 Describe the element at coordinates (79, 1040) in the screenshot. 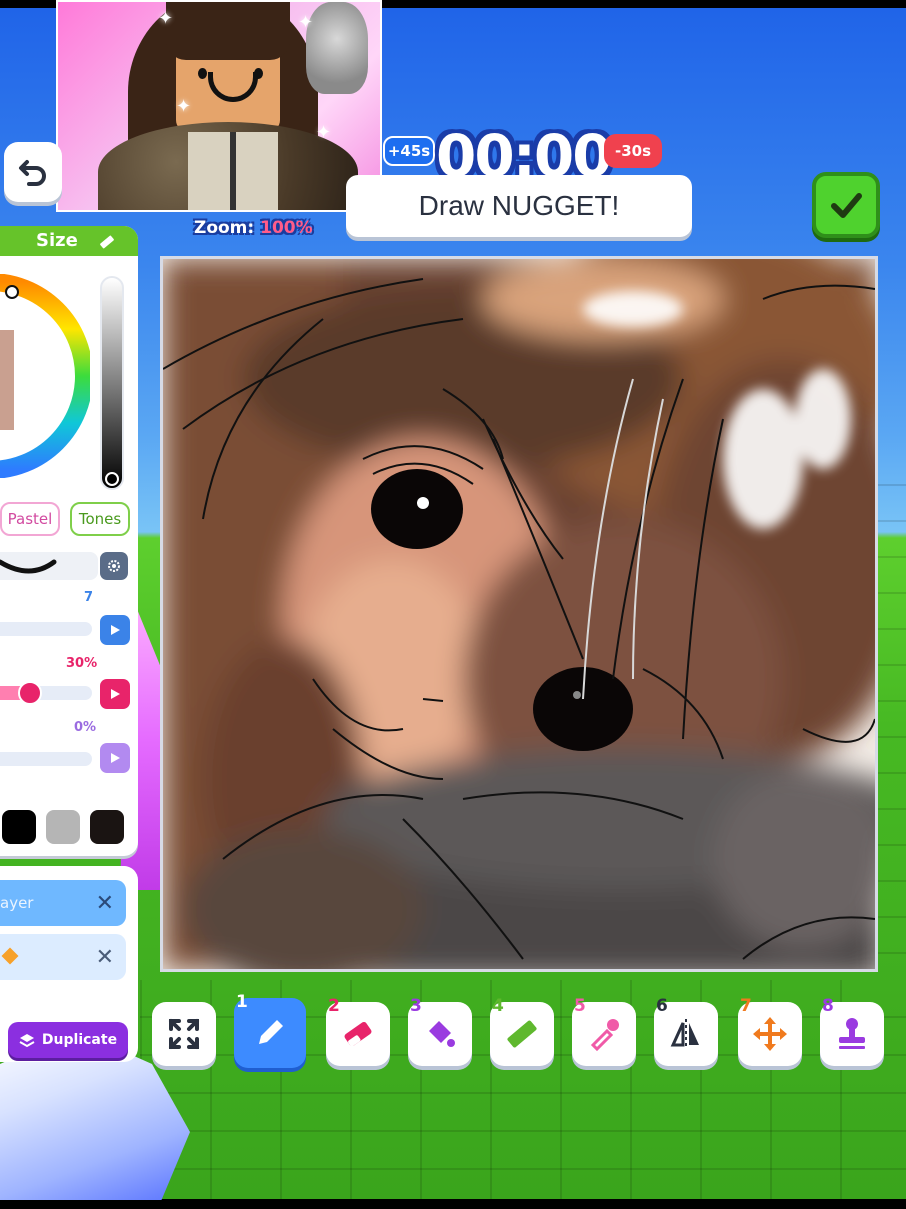

I see `duplicate-label: Duplicate` at that location.